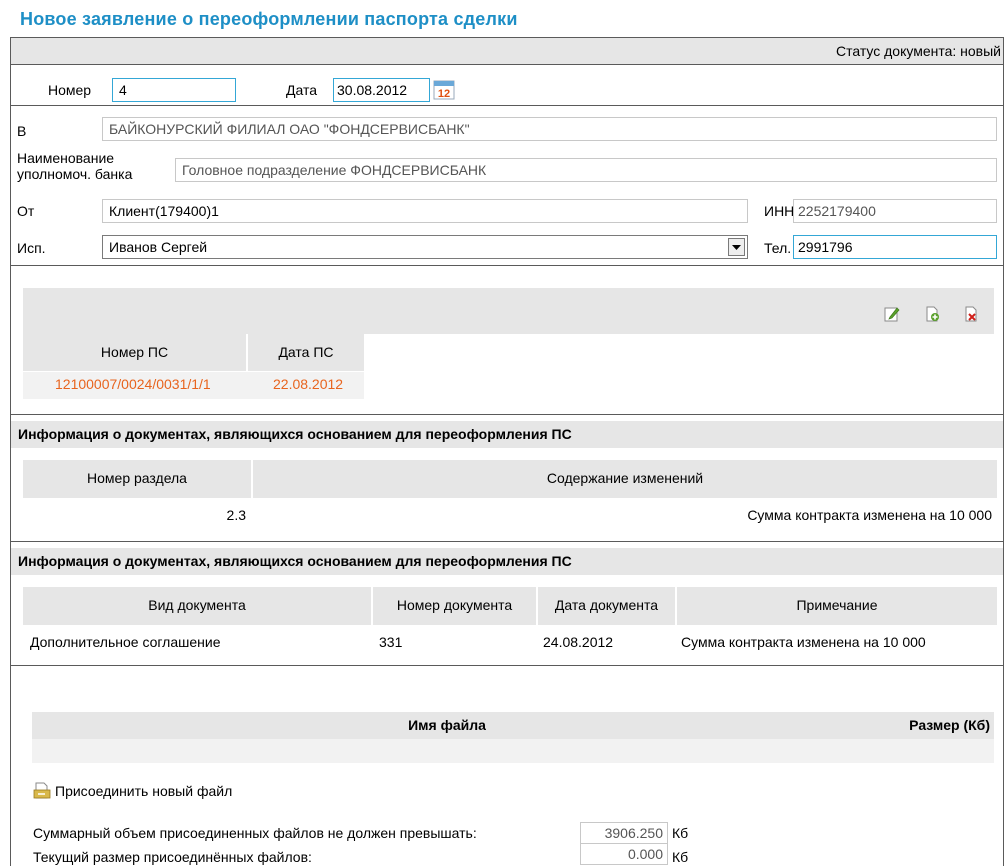  Describe the element at coordinates (302, 90) in the screenshot. I see `date-label: Дата` at that location.